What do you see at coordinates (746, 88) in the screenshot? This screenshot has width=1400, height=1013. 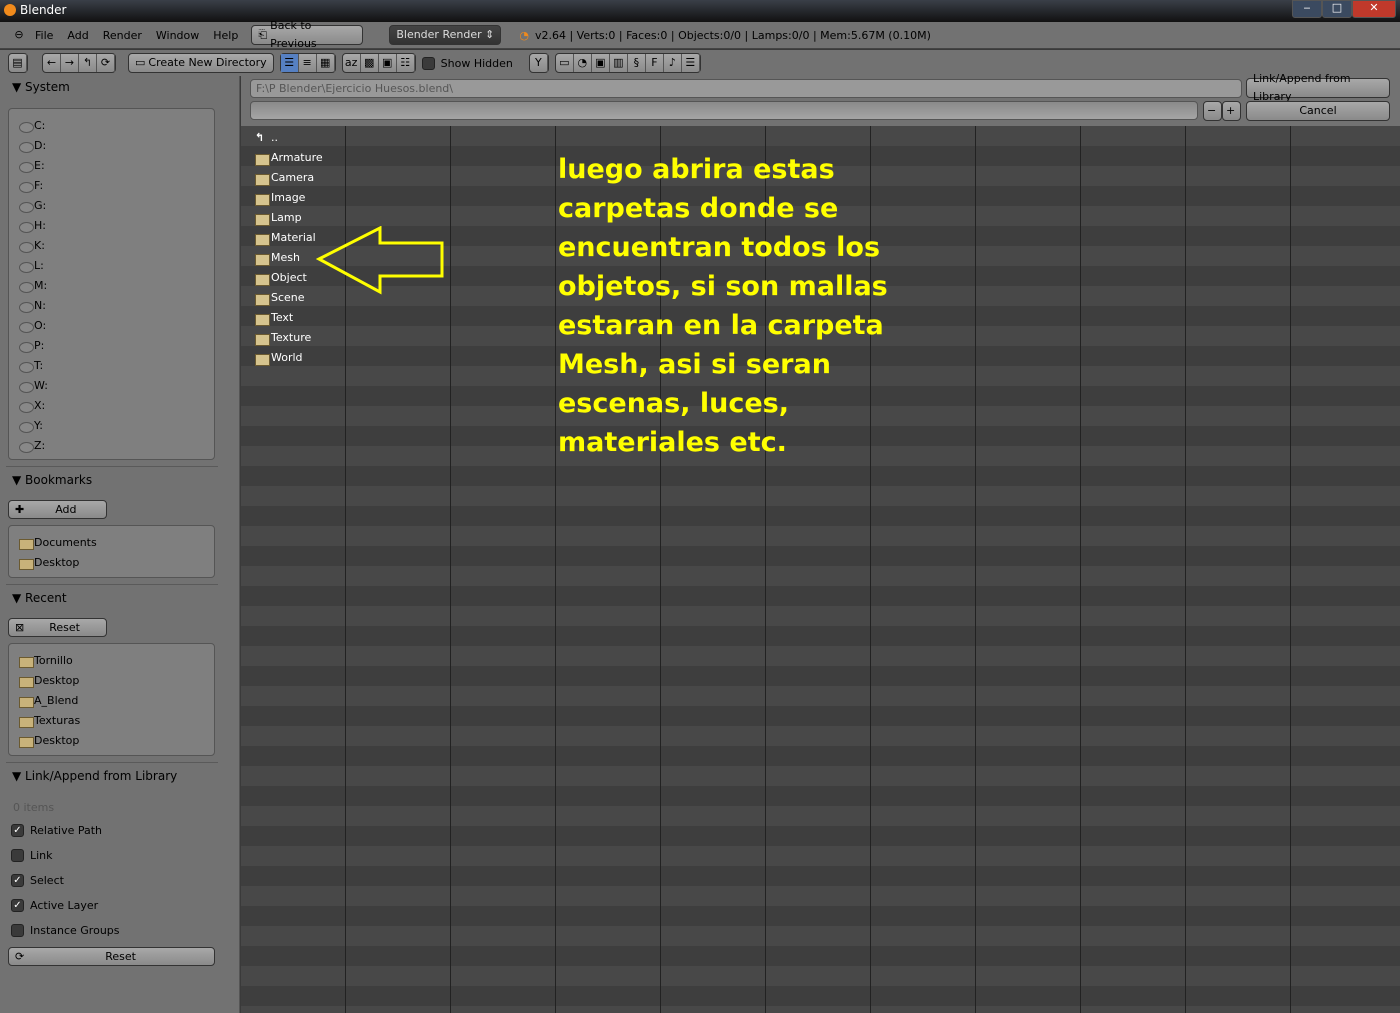 I see `directory-field: F:\P Blender\Ejercicio Huesos.blend\` at bounding box center [746, 88].